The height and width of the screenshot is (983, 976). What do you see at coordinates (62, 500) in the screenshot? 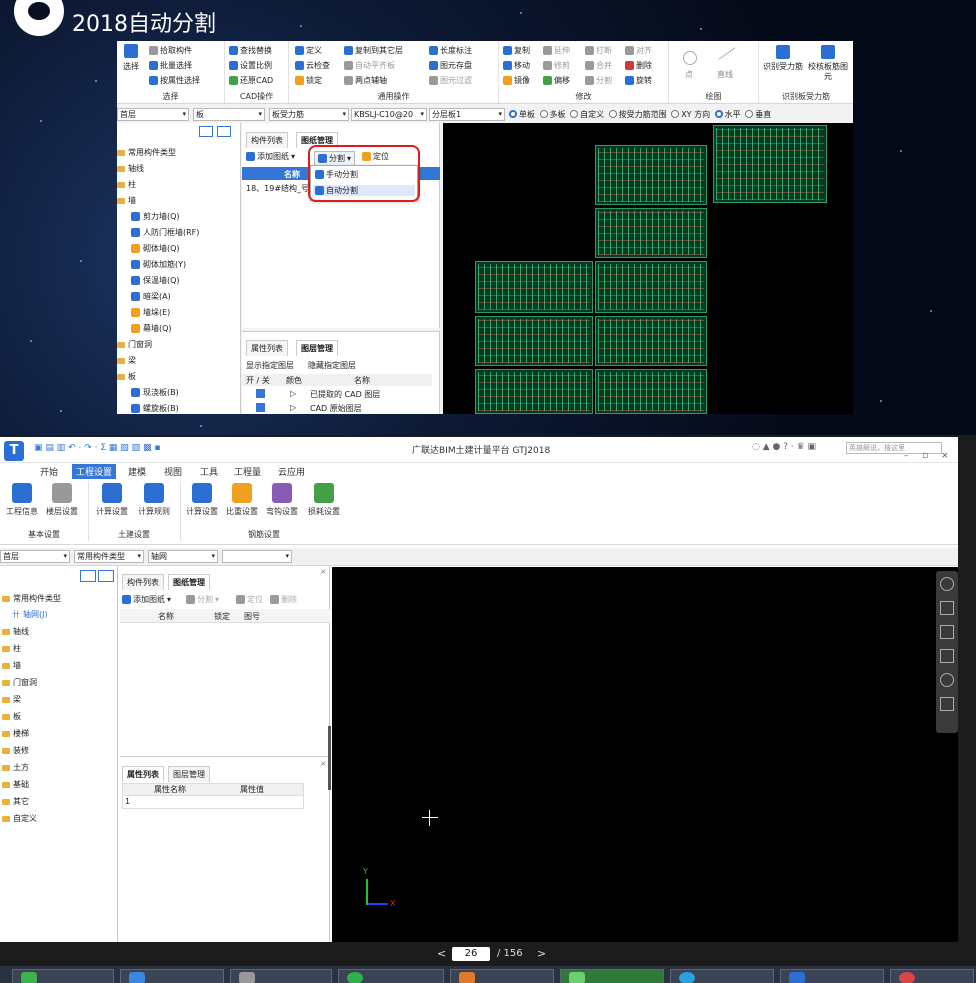
I see `floor-settings-button: 楼层设置` at bounding box center [62, 500].